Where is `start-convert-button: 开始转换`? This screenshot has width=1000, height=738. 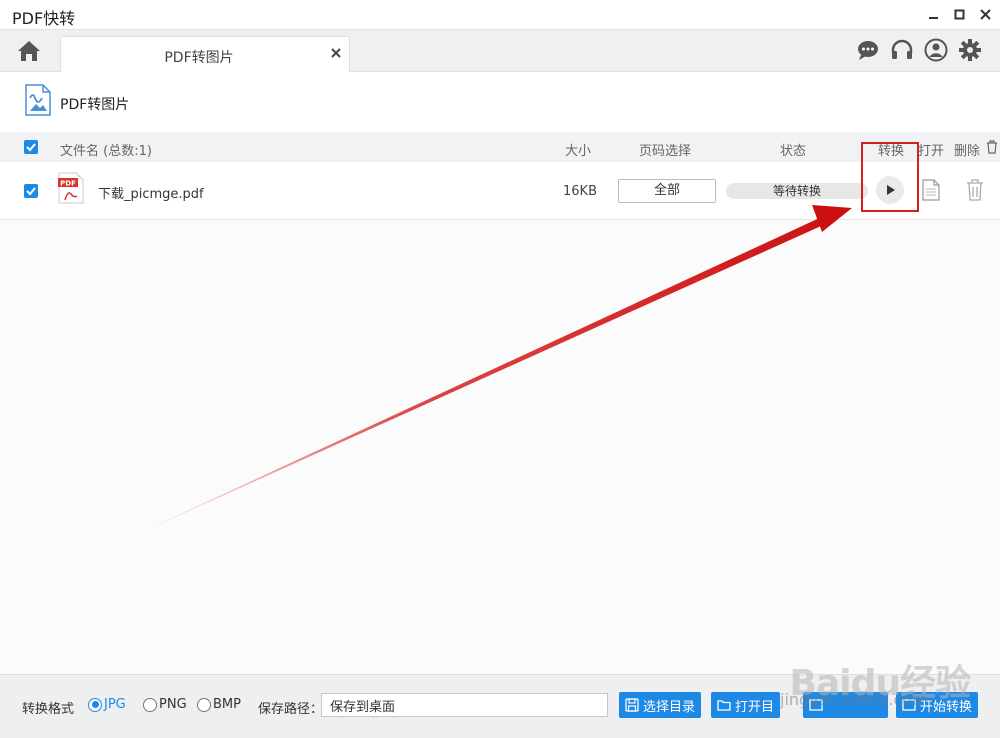 start-convert-button: 开始转换 is located at coordinates (937, 705).